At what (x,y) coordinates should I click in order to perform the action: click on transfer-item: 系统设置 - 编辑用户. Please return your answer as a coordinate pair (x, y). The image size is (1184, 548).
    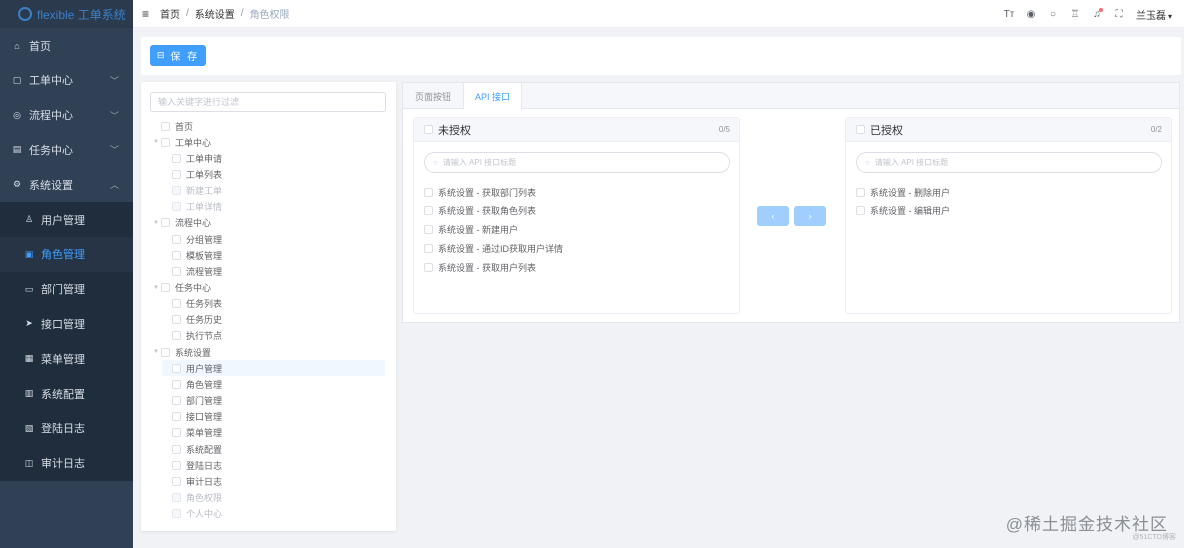
    Looking at the image, I should click on (903, 211).